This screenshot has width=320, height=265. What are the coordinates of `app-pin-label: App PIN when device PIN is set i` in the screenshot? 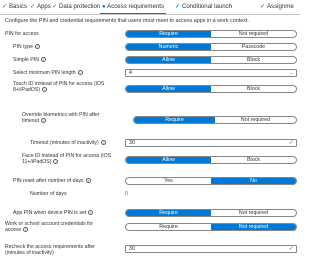 It's located at (53, 213).